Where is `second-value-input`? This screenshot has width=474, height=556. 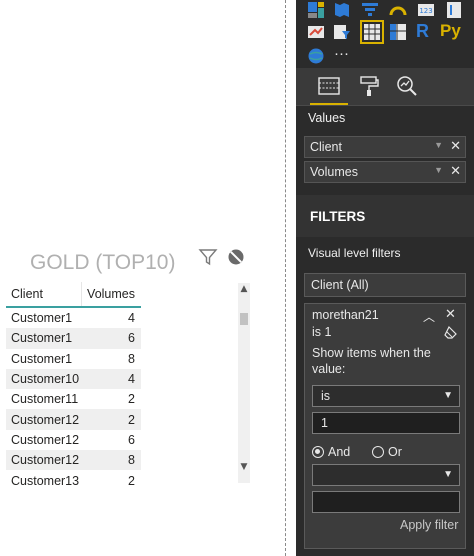
second-value-input is located at coordinates (386, 502).